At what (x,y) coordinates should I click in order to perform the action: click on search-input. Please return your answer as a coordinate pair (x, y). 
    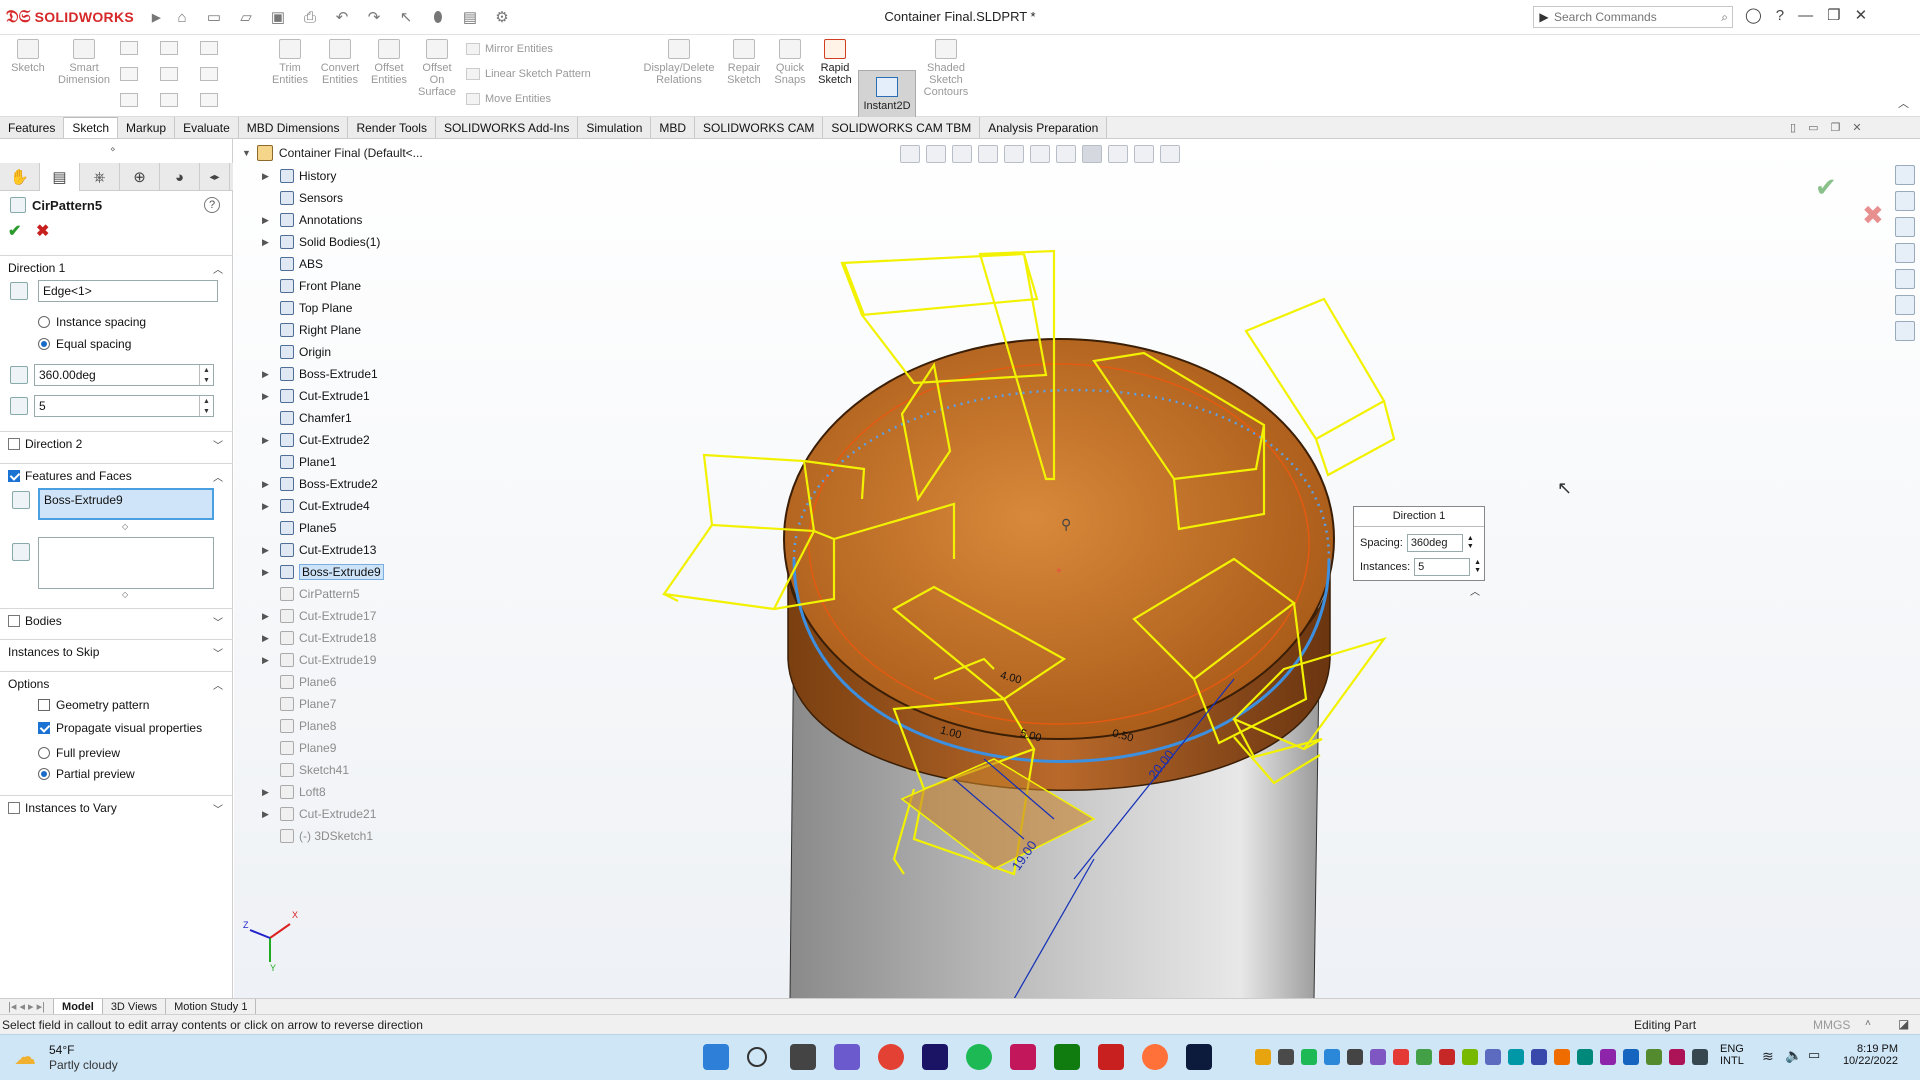
    Looking at the image, I should click on (1624, 17).